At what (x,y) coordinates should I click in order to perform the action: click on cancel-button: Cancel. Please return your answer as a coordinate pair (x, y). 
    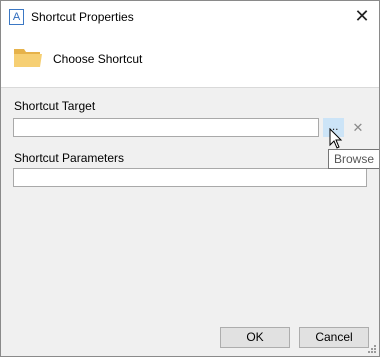
    Looking at the image, I should click on (334, 337).